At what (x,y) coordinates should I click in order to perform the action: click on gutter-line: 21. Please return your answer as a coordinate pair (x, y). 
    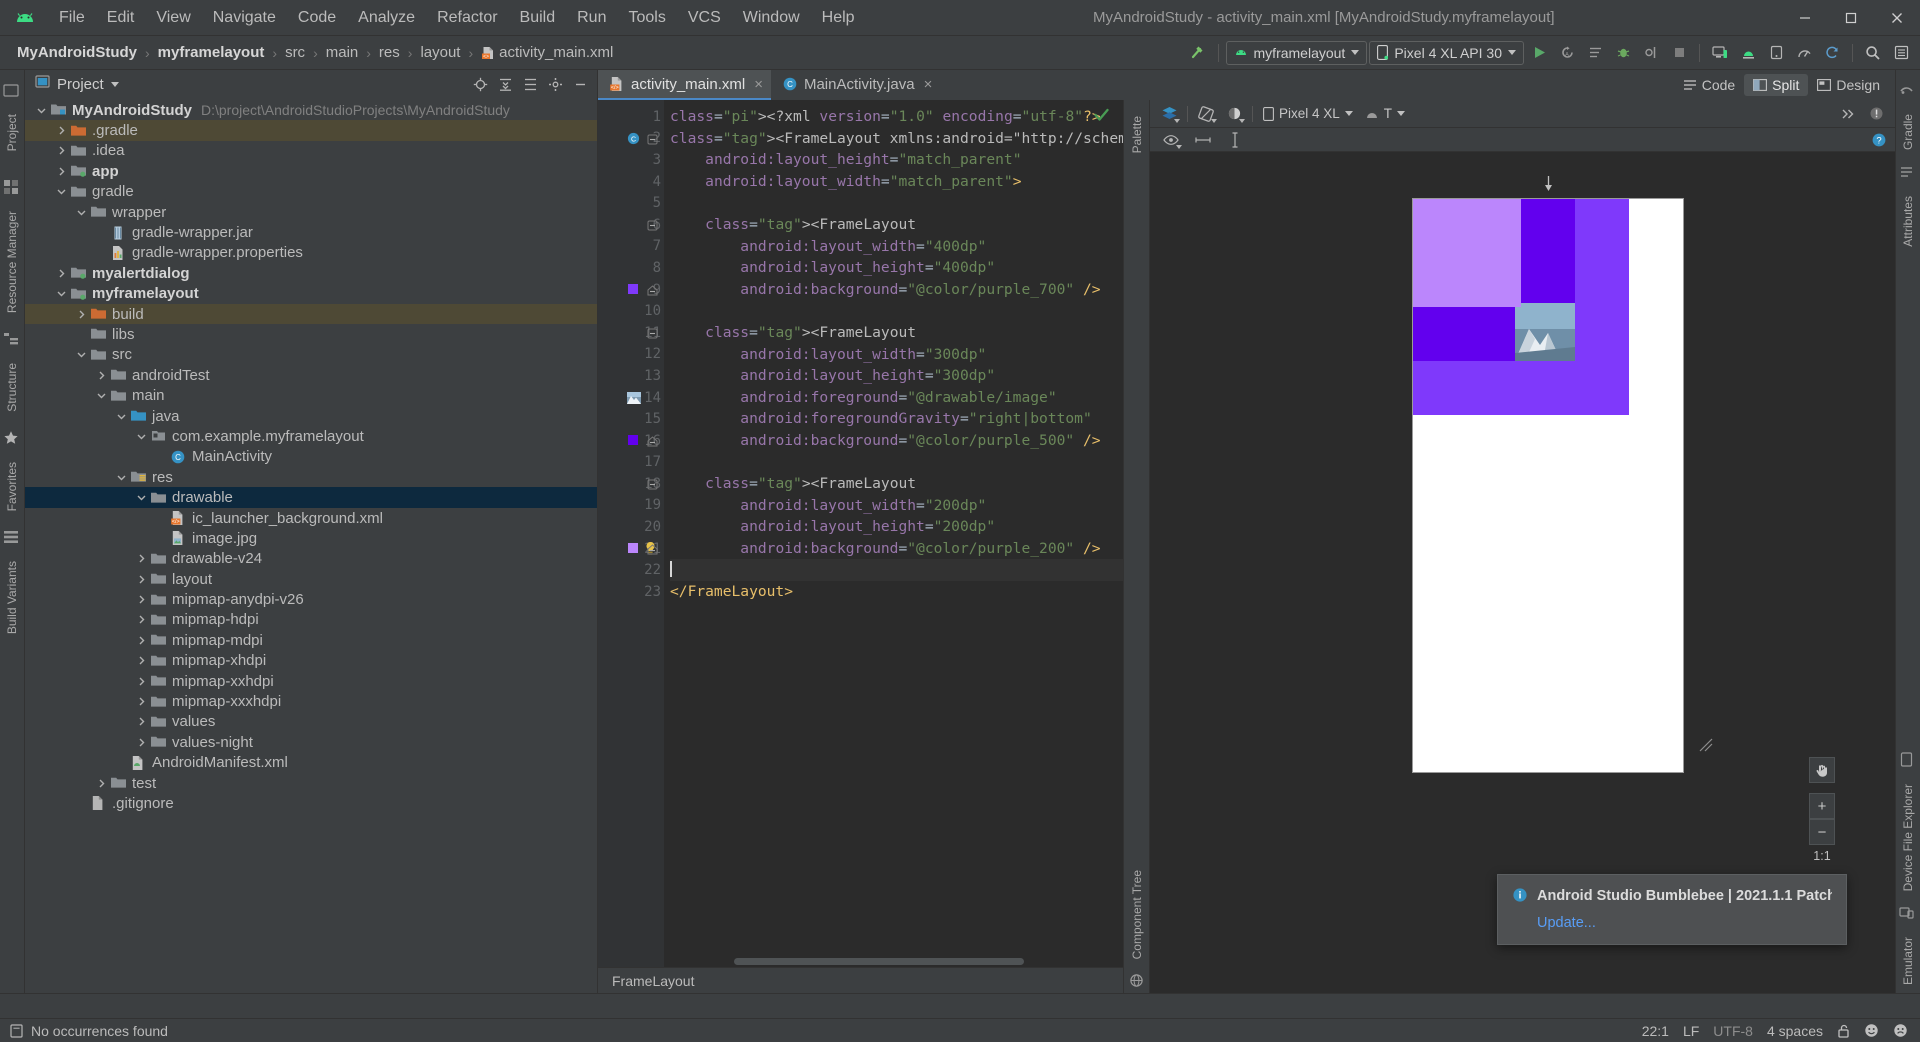
    Looking at the image, I should click on (631, 549).